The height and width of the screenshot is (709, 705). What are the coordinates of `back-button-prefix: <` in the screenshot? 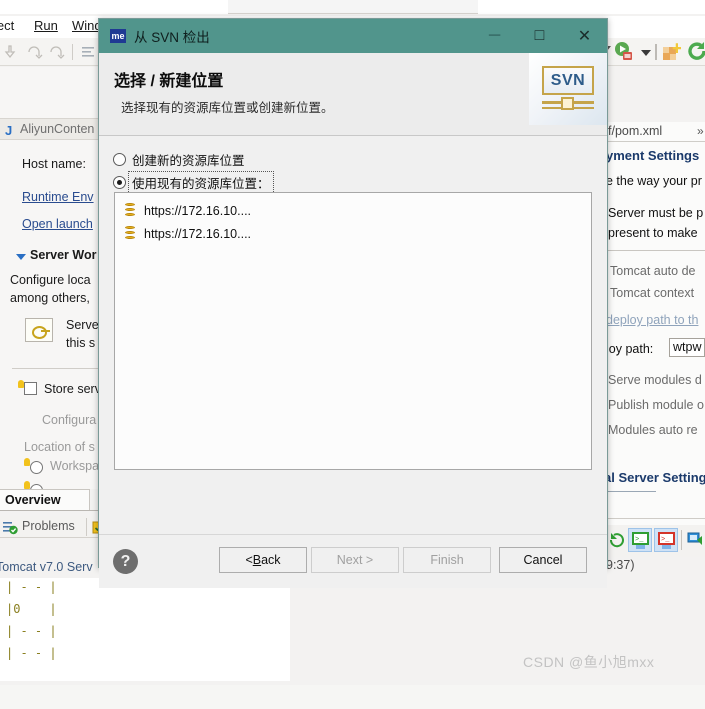 It's located at (249, 560).